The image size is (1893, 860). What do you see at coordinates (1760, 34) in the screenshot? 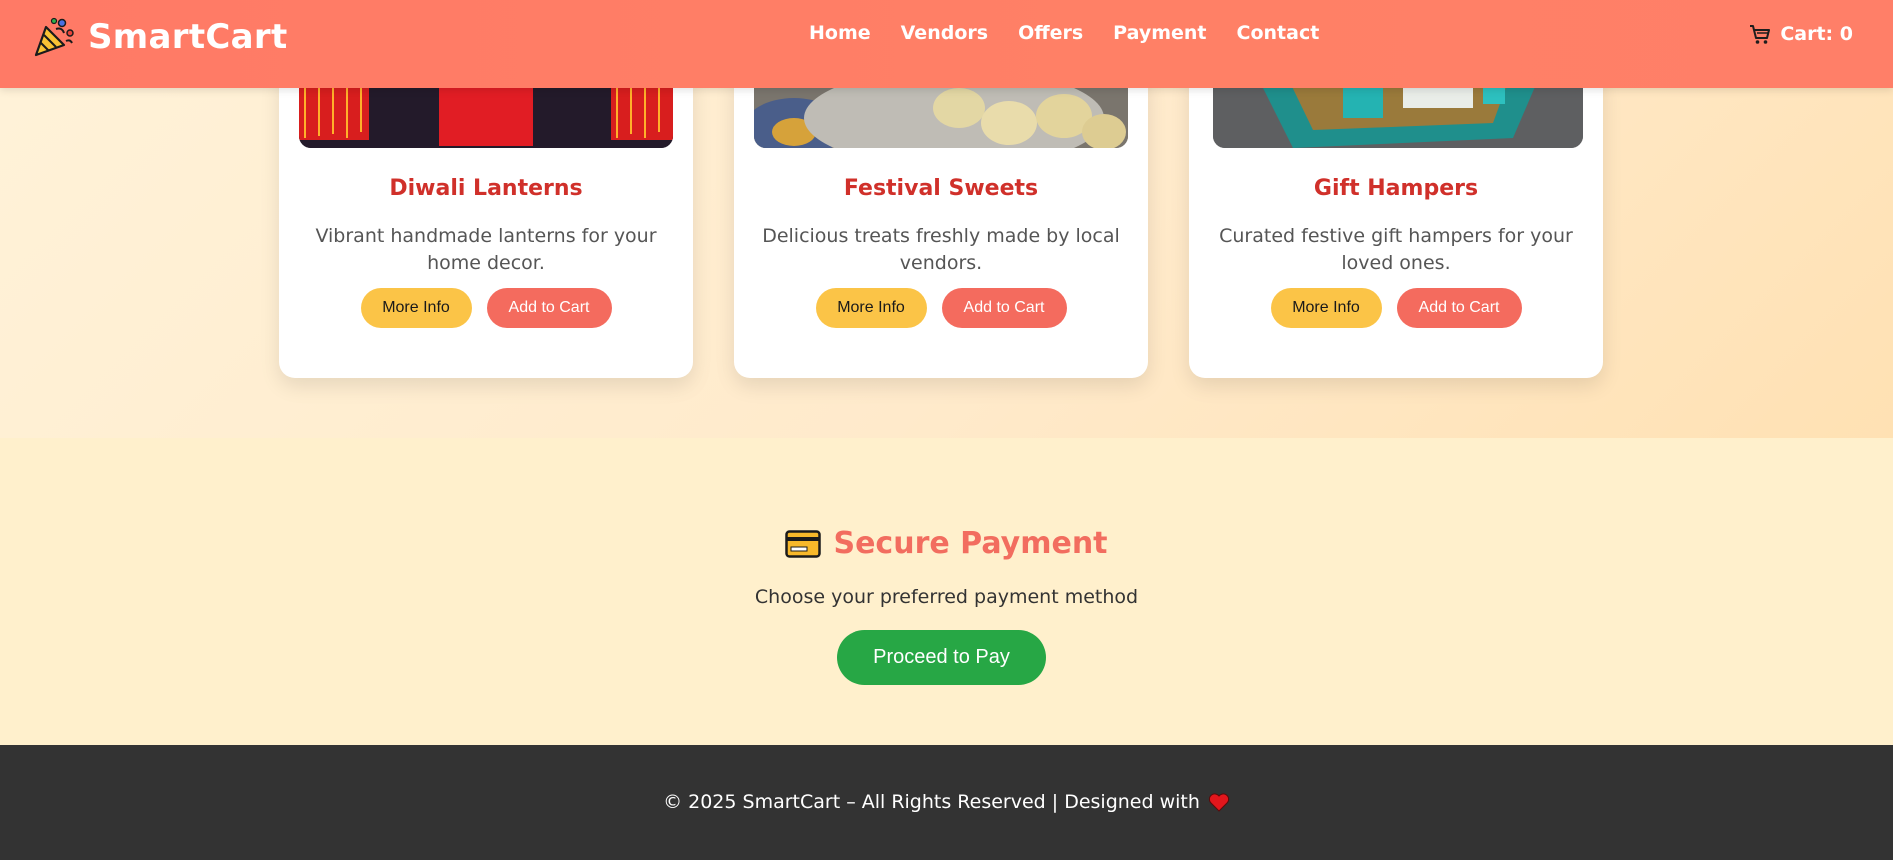
I see `shopping-cart-icon` at bounding box center [1760, 34].